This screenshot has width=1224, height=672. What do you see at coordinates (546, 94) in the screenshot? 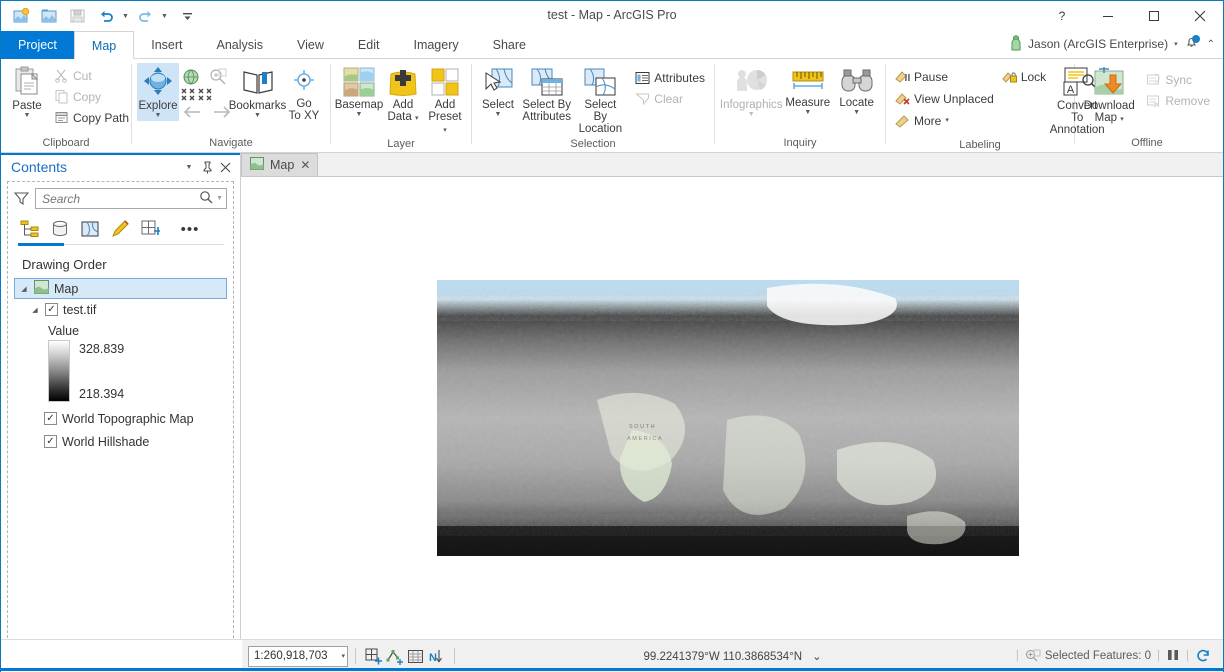
I see `select-by-attributes-button: Select By Attributes` at bounding box center [546, 94].